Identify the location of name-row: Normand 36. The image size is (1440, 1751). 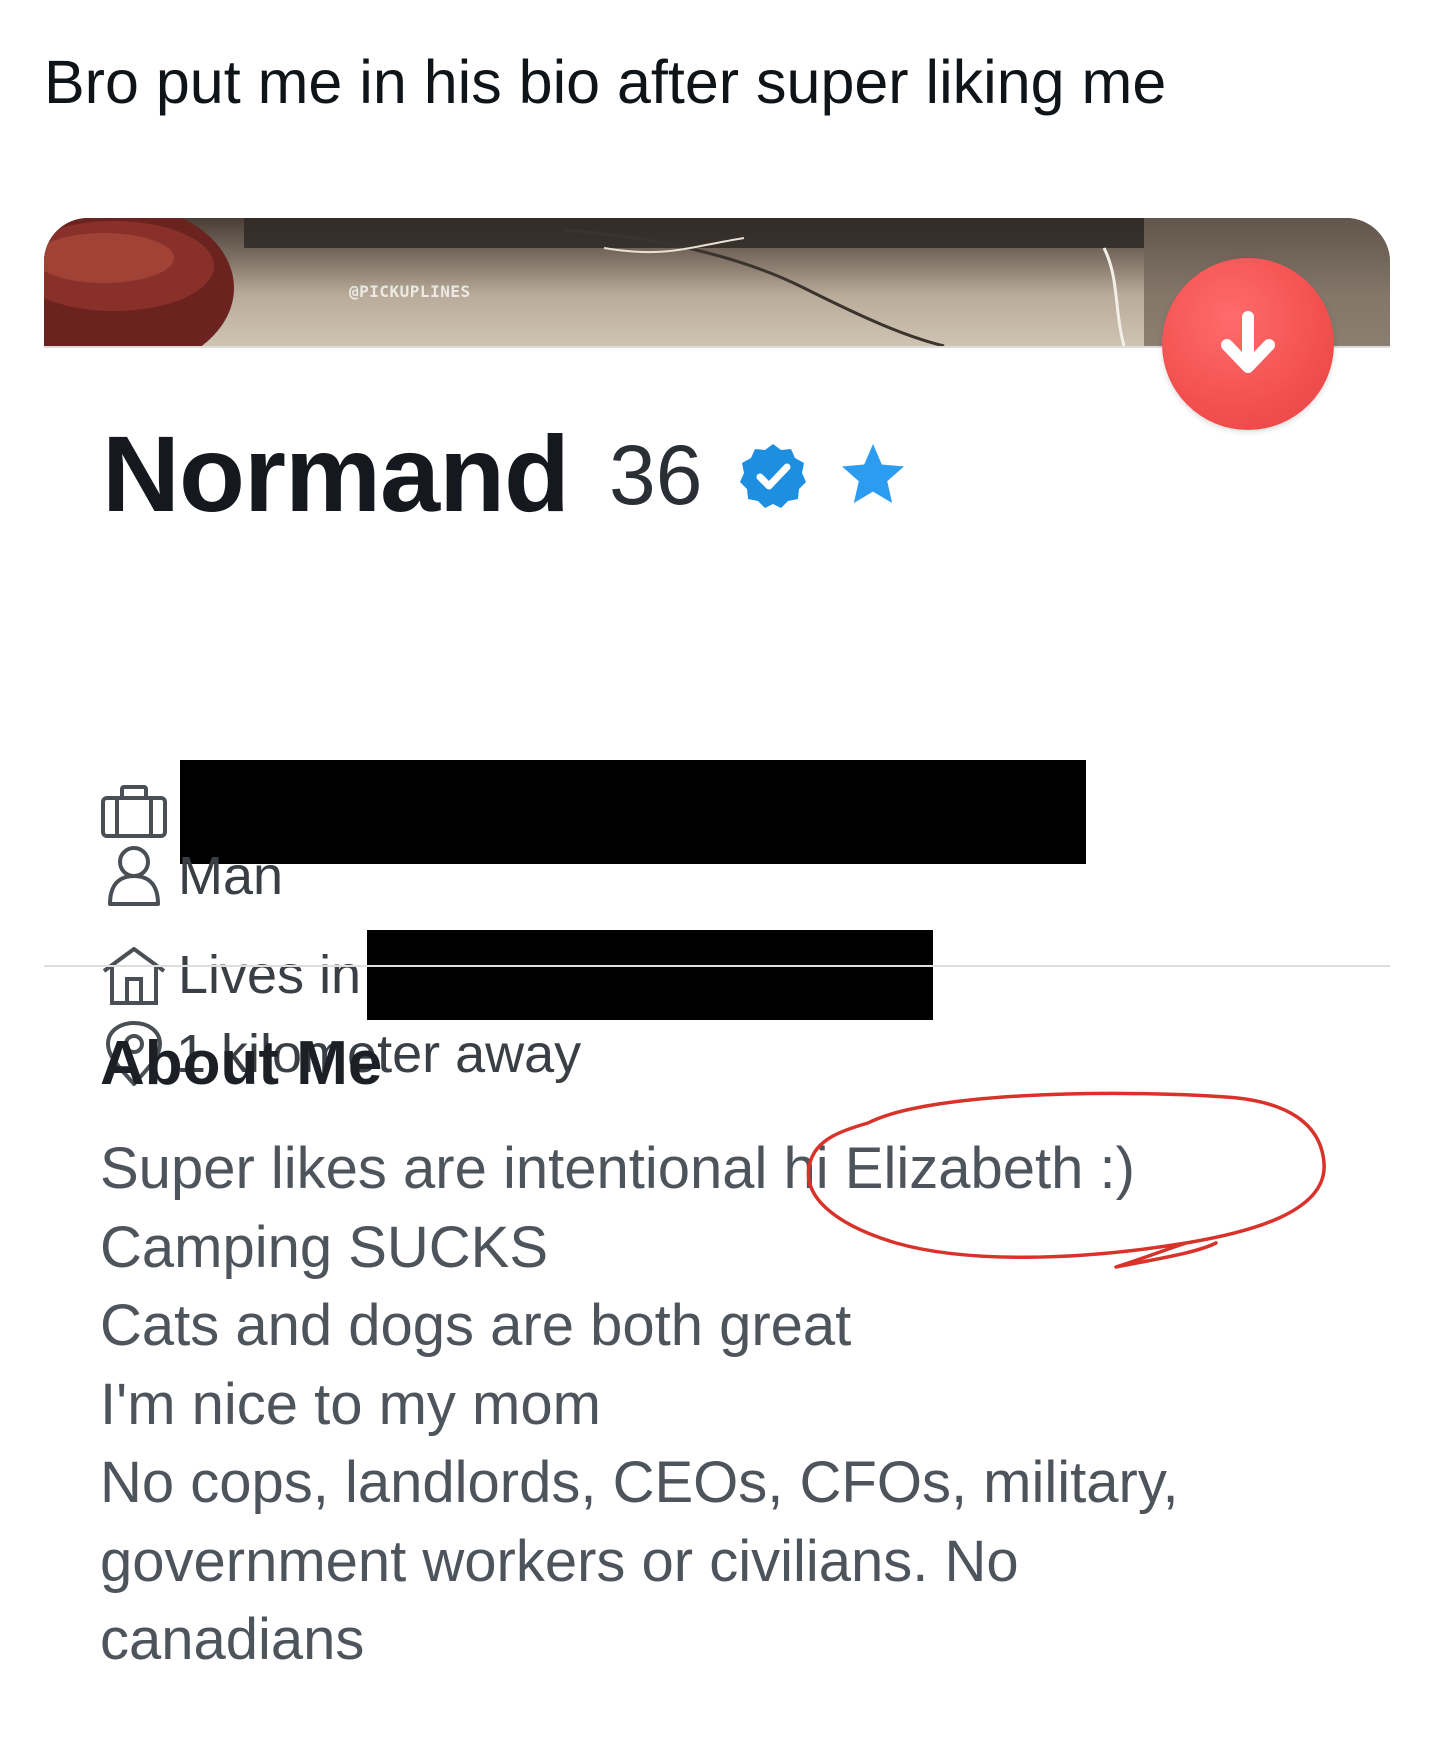
(505, 473).